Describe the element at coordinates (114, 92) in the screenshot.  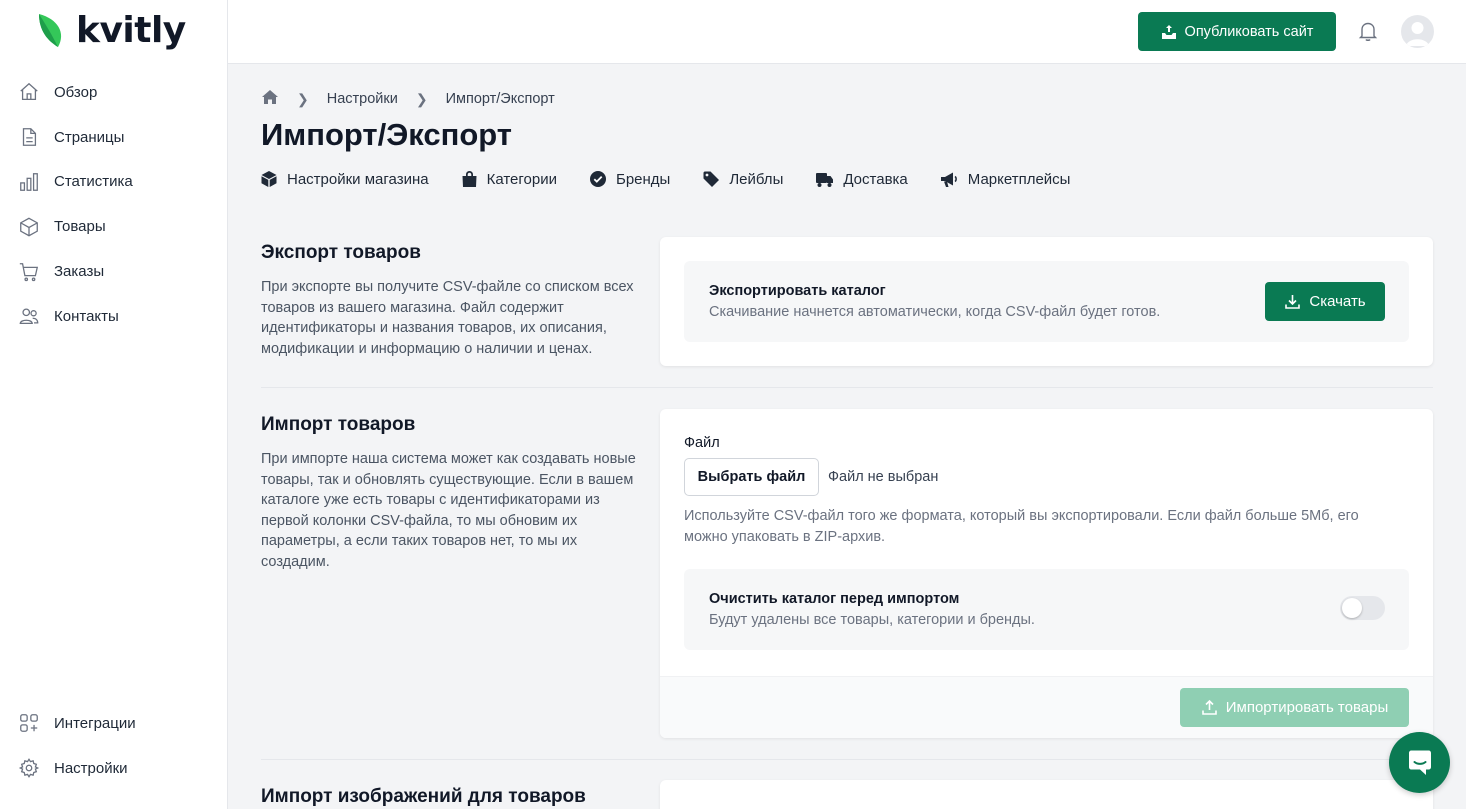
I see `sidebar-item-overview: Обзор` at that location.